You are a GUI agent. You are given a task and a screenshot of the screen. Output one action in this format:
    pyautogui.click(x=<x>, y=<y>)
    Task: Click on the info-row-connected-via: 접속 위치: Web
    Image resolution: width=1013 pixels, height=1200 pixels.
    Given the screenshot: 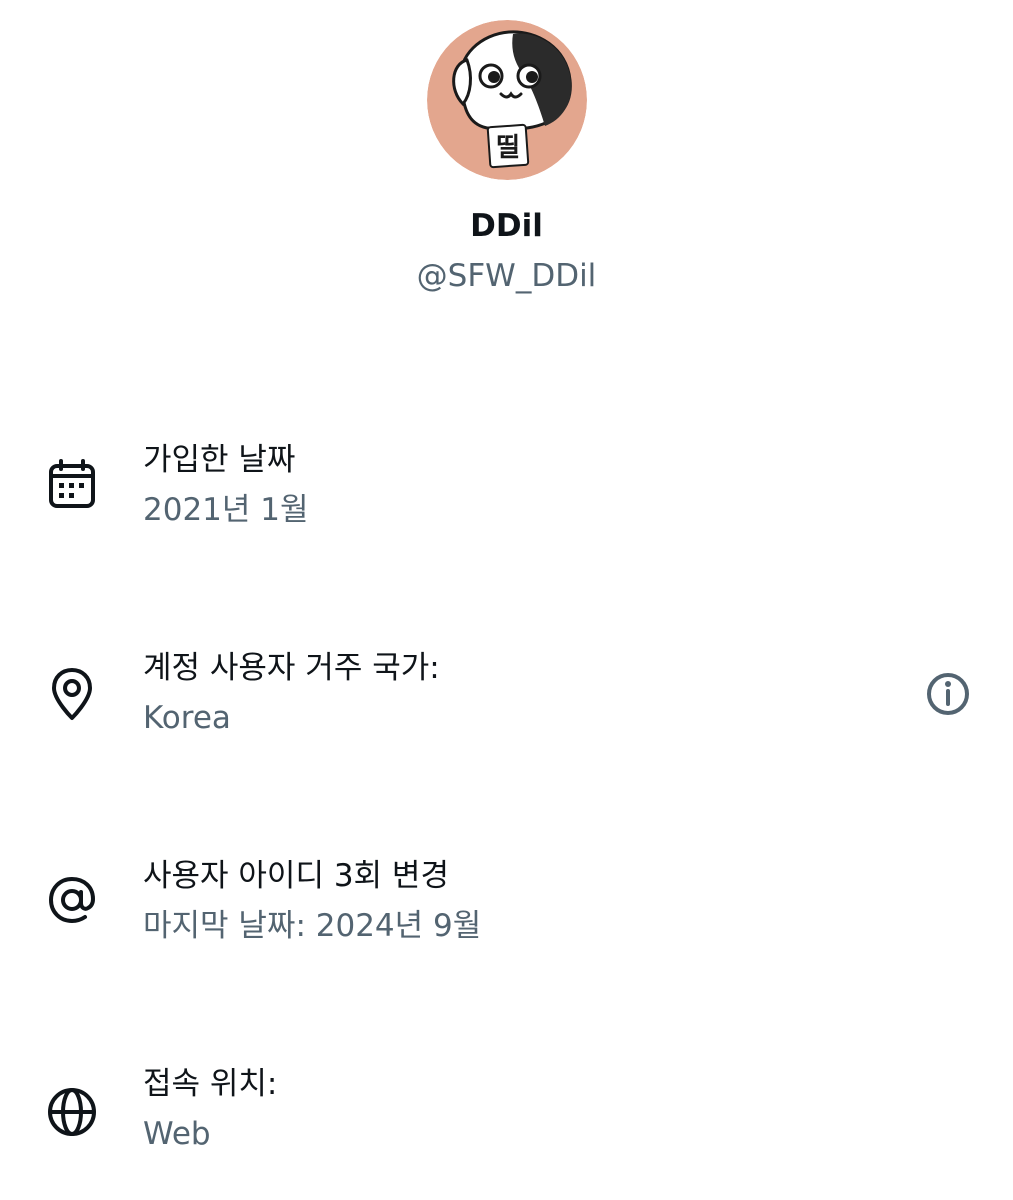 What is the action you would take?
    pyautogui.click(x=506, y=1117)
    